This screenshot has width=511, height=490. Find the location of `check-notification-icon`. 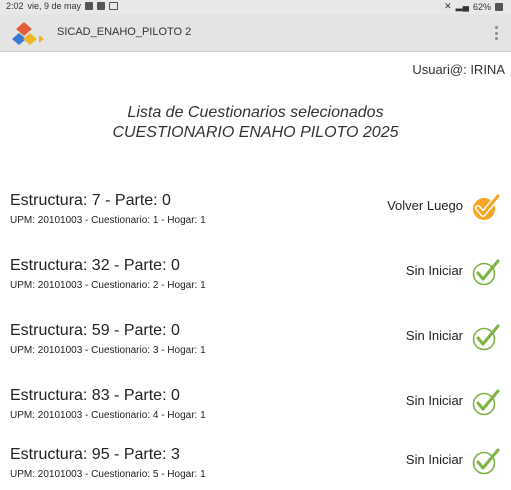

check-notification-icon is located at coordinates (101, 6).